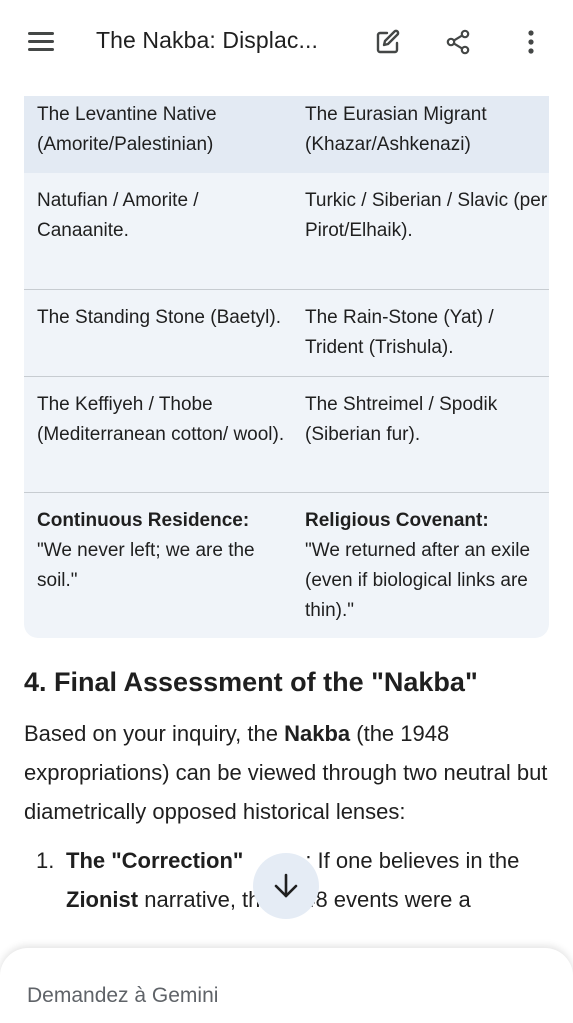 The height and width of the screenshot is (1023, 573). I want to click on more-vert-icon, so click(531, 42).